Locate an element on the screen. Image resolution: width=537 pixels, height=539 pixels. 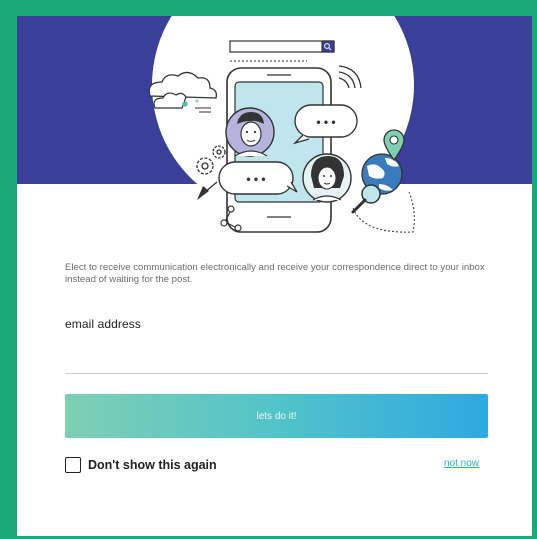
not-now-link: not now is located at coordinates (461, 463).